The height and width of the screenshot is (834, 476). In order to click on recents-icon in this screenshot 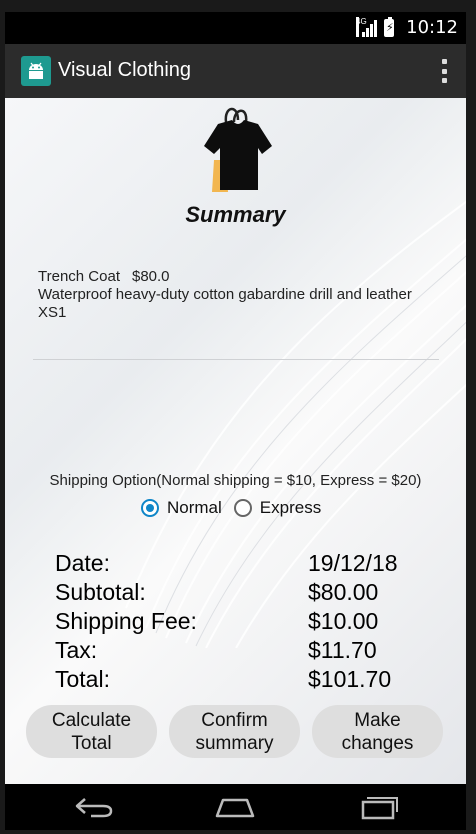, I will do `click(379, 807)`.